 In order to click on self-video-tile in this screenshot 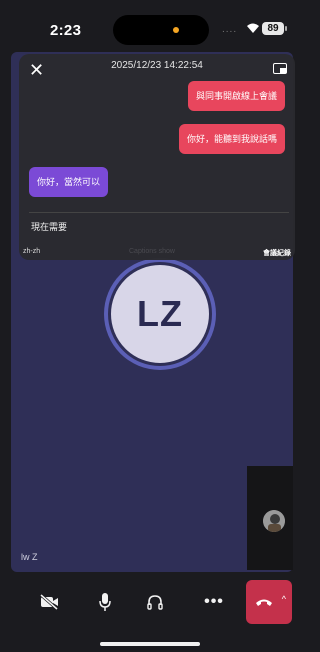, I will do `click(270, 518)`.